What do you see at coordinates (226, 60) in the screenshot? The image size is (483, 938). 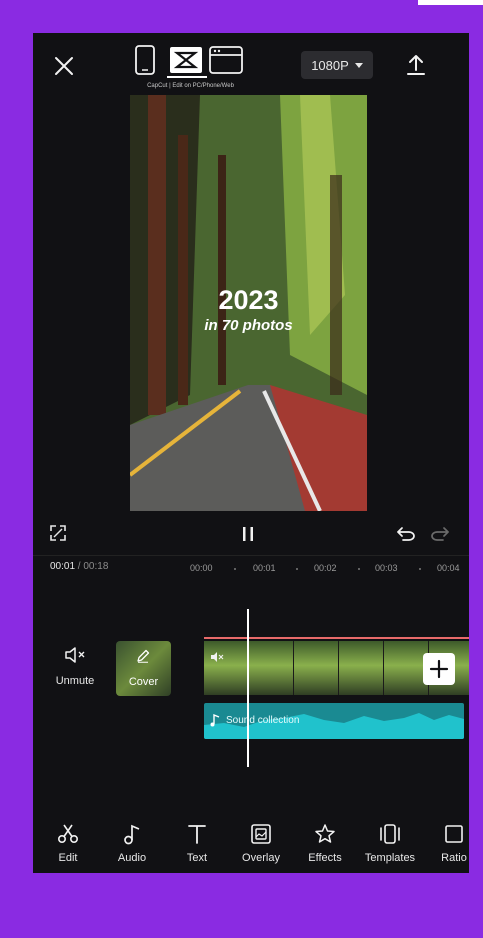 I see `browser-window-icon` at bounding box center [226, 60].